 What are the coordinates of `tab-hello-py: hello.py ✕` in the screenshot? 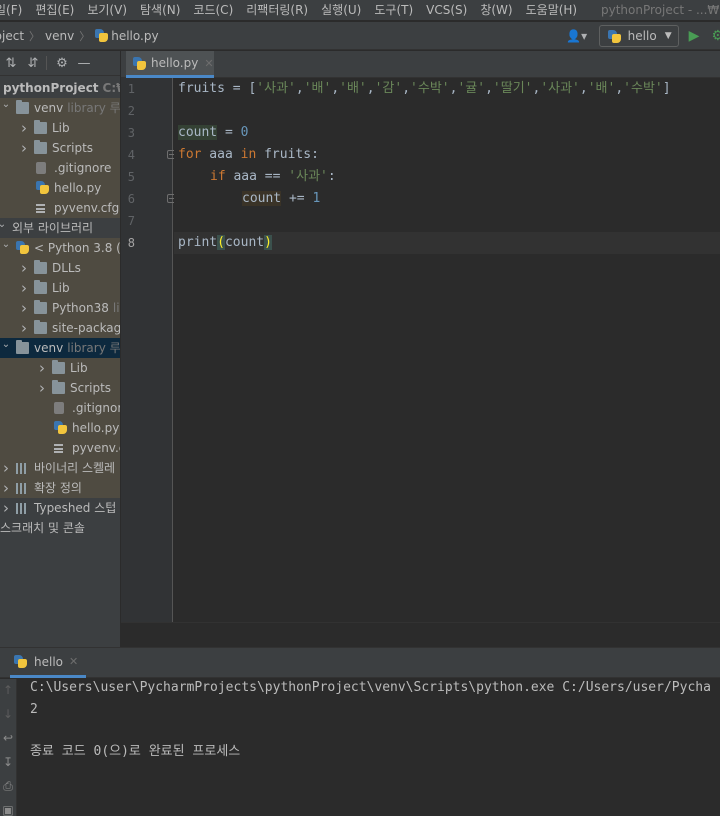 It's located at (170, 64).